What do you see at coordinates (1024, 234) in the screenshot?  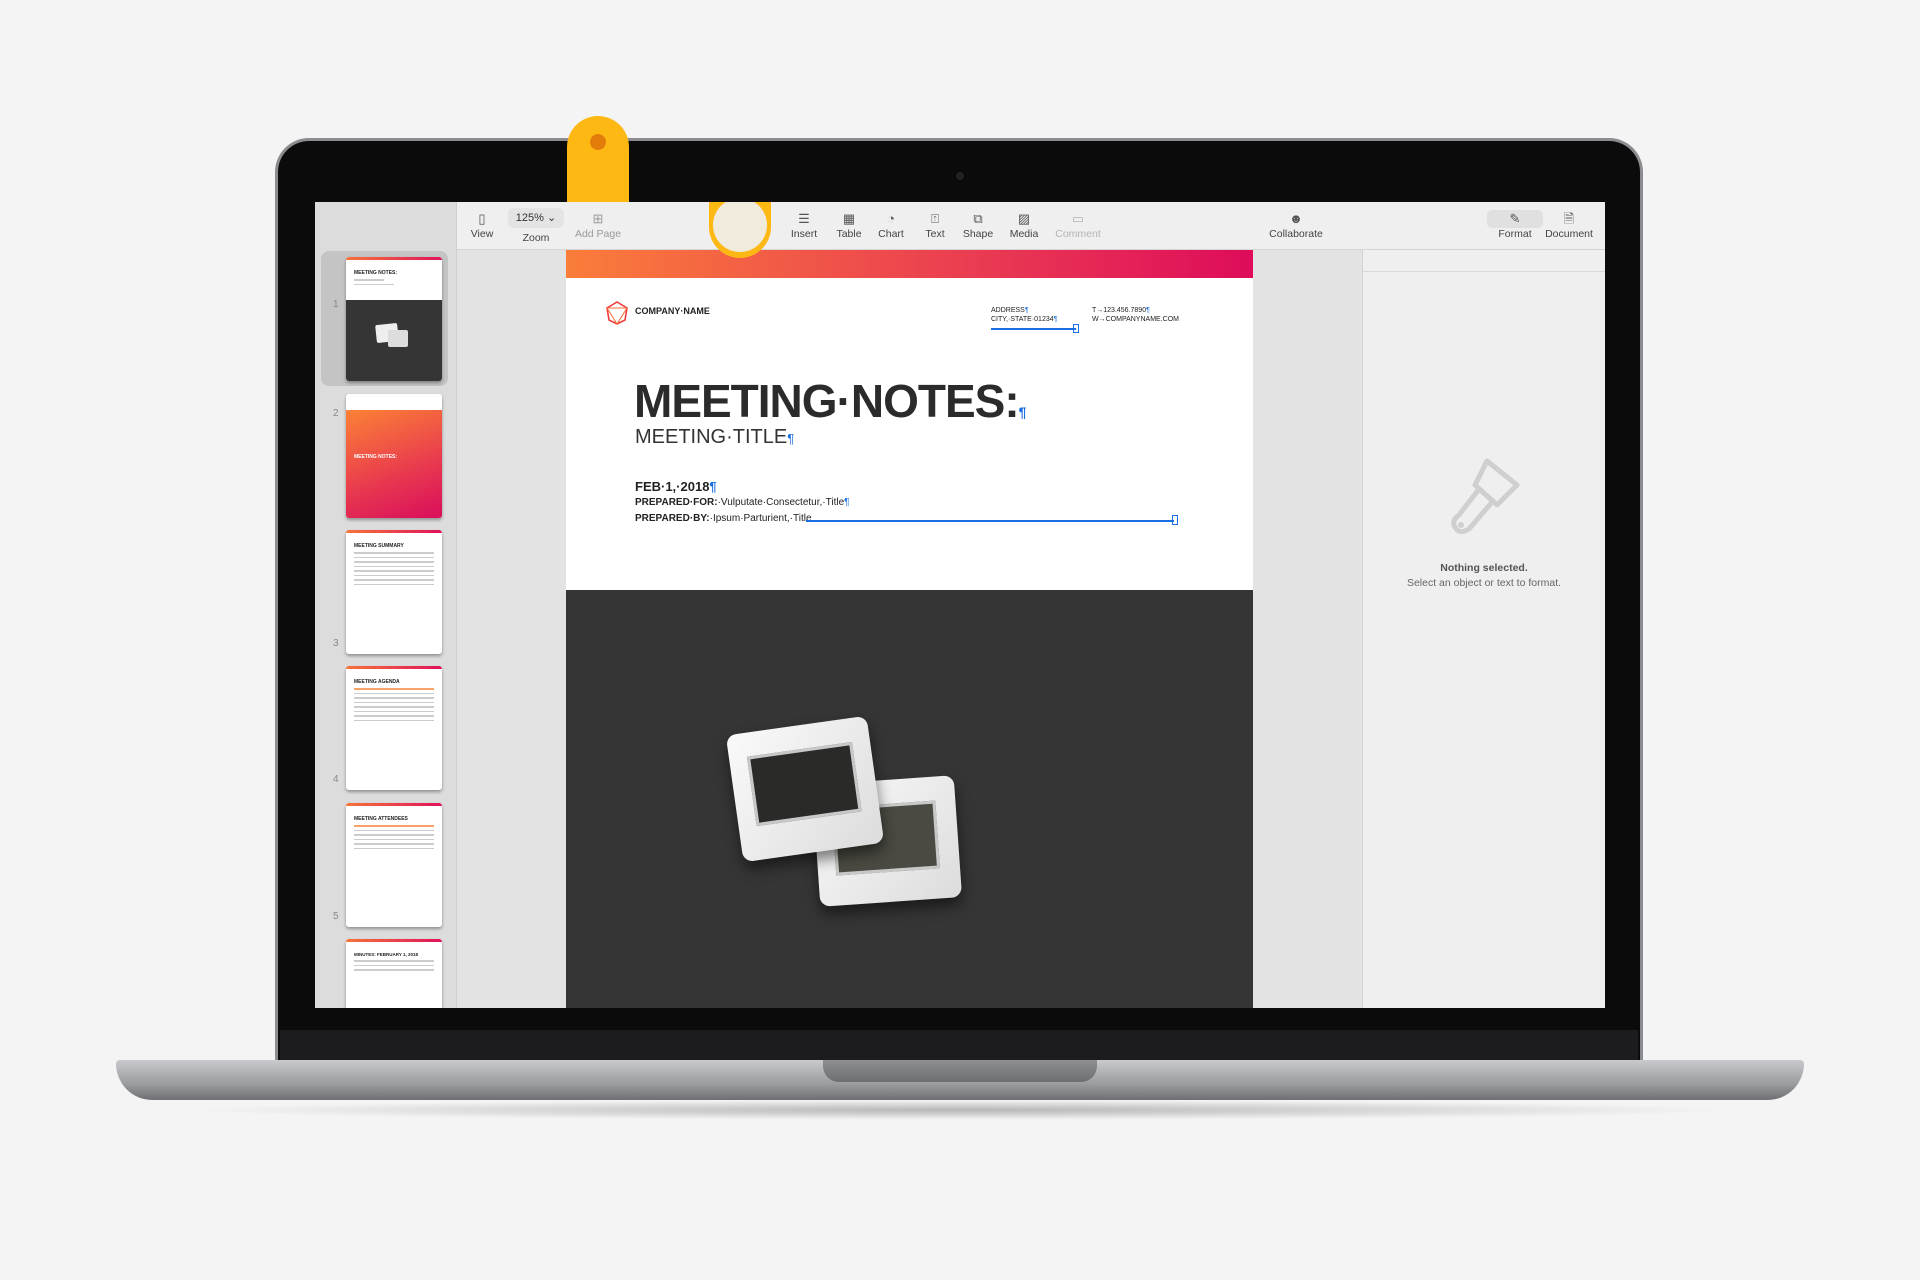 I see `media-label: Media` at bounding box center [1024, 234].